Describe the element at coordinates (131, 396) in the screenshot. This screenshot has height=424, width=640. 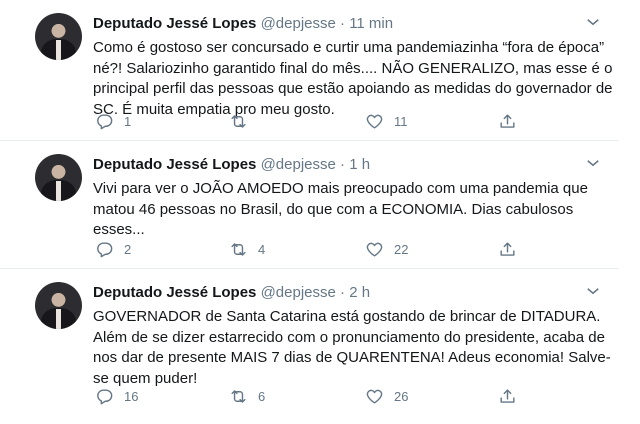
I see `reply-count: 16` at that location.